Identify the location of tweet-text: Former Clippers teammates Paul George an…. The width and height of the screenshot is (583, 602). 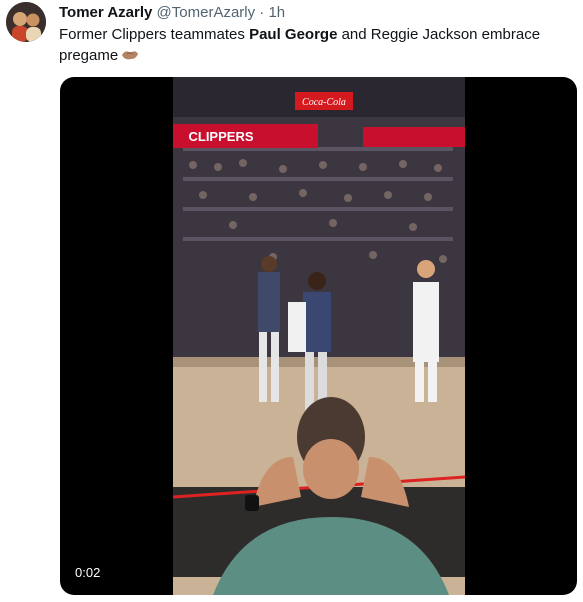
(314, 45).